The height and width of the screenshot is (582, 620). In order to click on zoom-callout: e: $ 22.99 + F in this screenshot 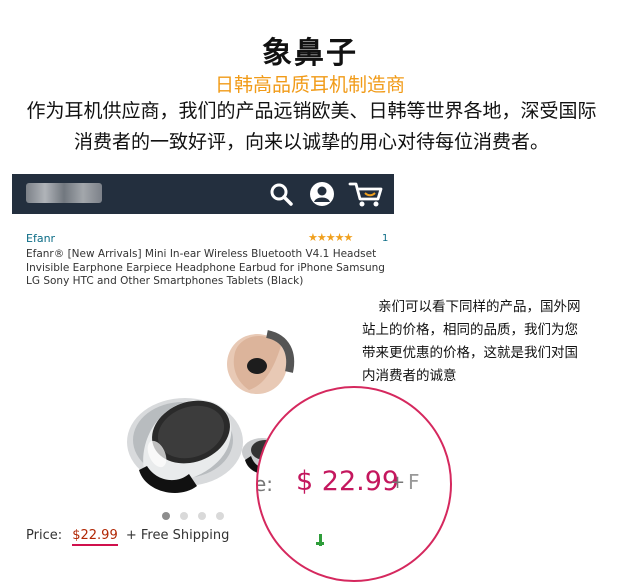, I will do `click(354, 484)`.